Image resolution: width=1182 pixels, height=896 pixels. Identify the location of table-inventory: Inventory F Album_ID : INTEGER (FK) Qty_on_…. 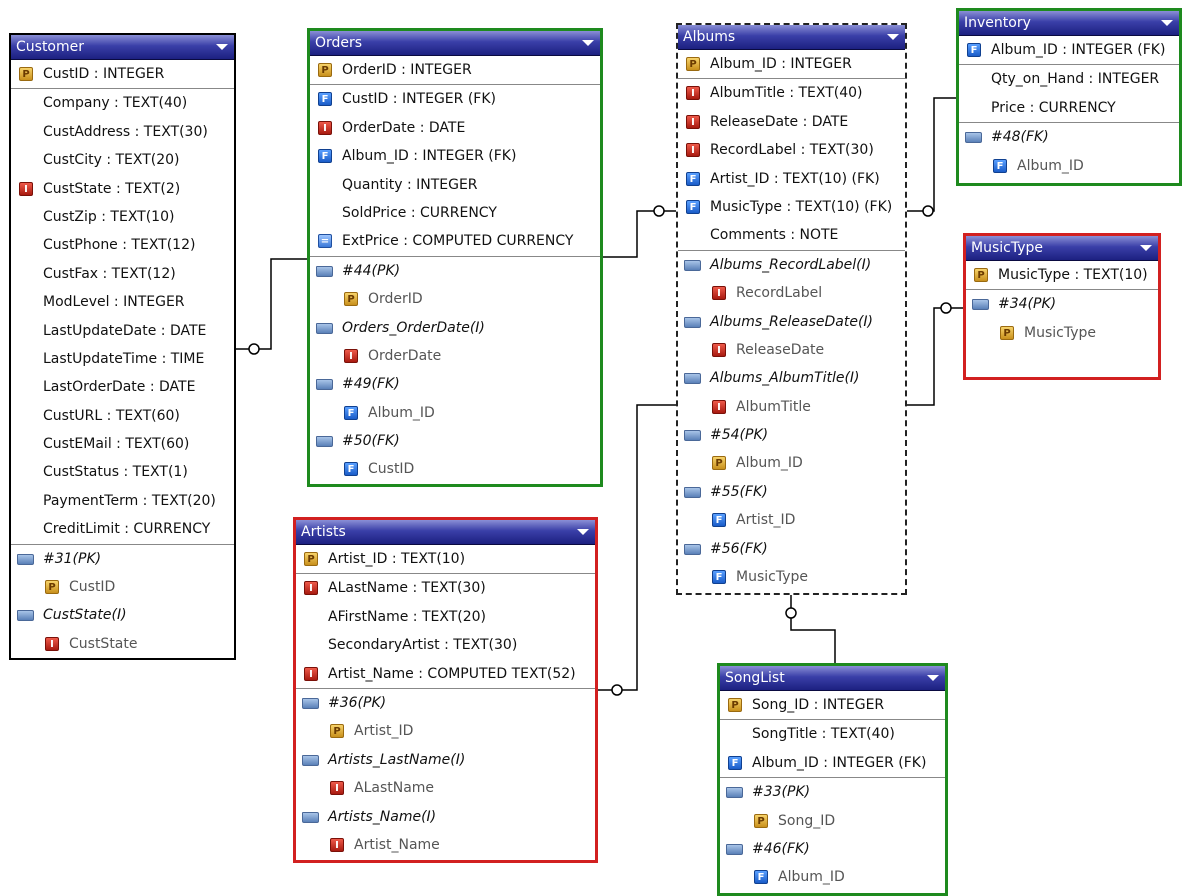
(1069, 97).